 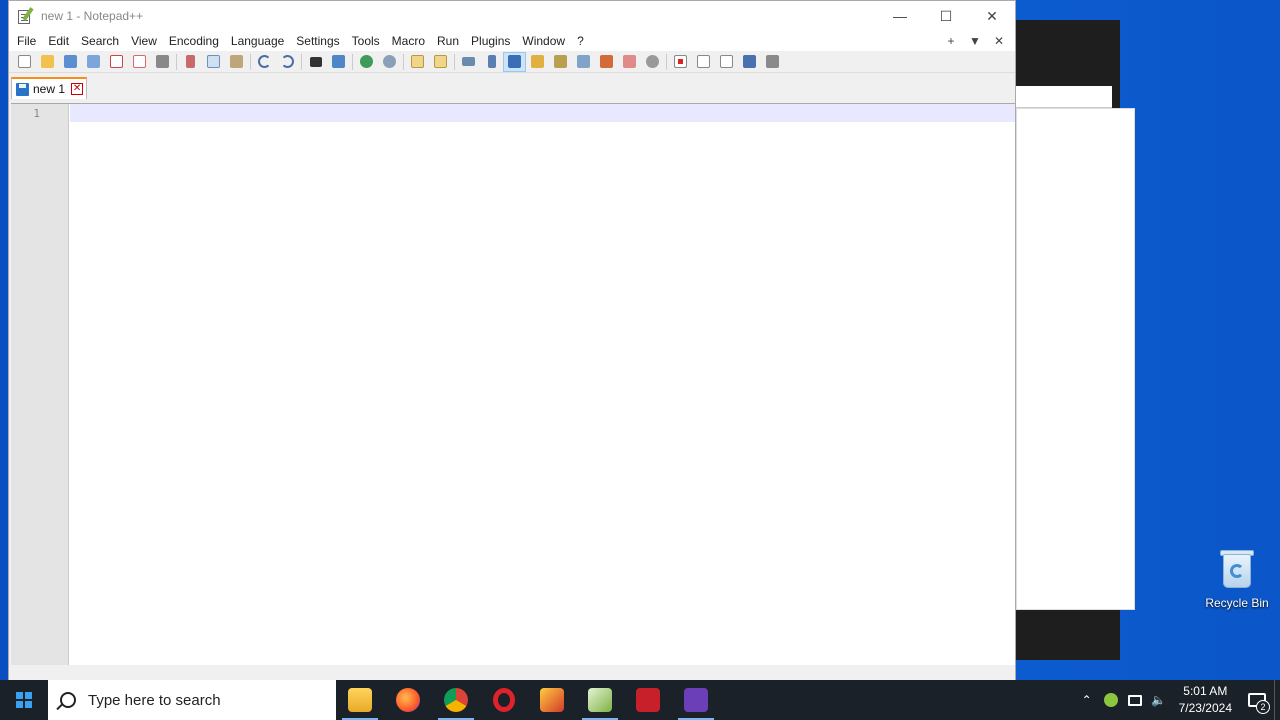 What do you see at coordinates (315, 62) in the screenshot?
I see `find-icon` at bounding box center [315, 62].